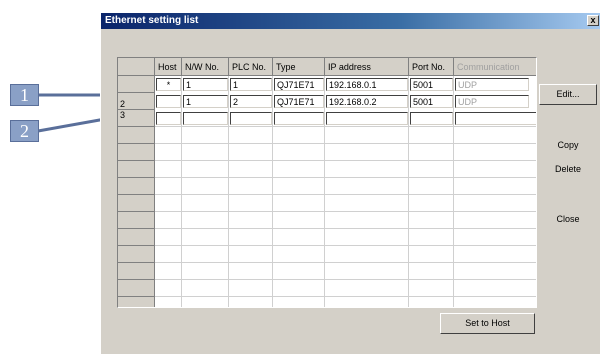 The height and width of the screenshot is (354, 600). What do you see at coordinates (136, 67) in the screenshot?
I see `column-header-corner` at bounding box center [136, 67].